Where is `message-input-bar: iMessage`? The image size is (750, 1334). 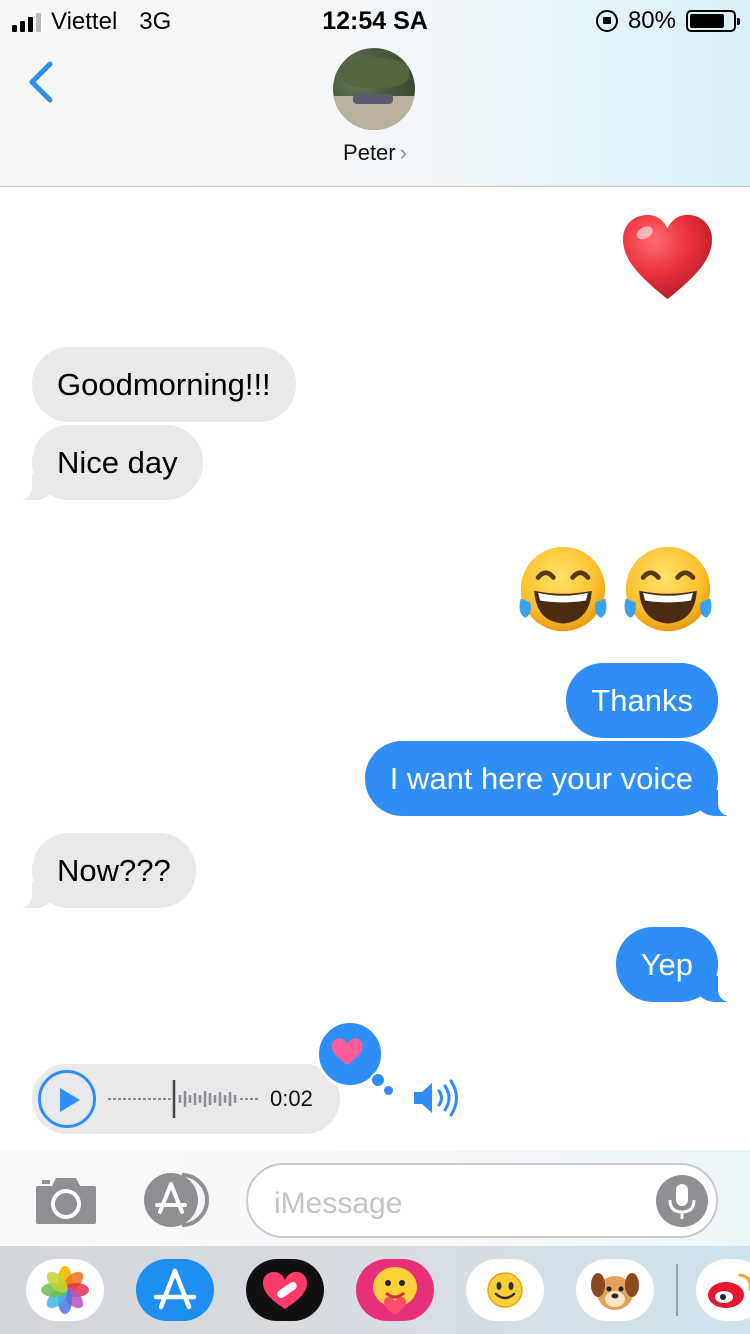
message-input-bar: iMessage is located at coordinates (375, 1198).